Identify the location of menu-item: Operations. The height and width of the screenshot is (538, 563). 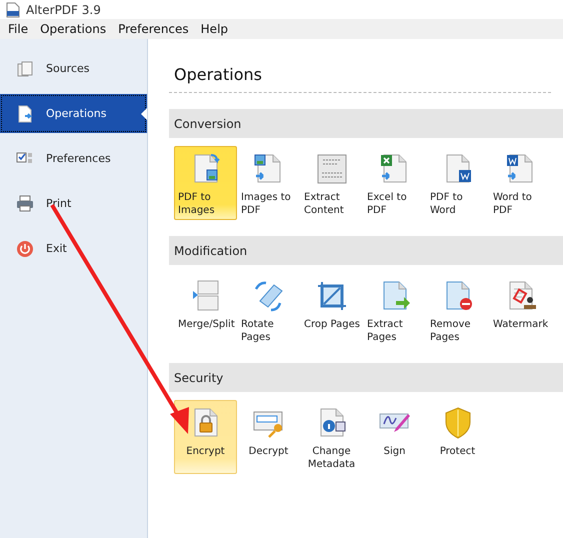
(73, 29).